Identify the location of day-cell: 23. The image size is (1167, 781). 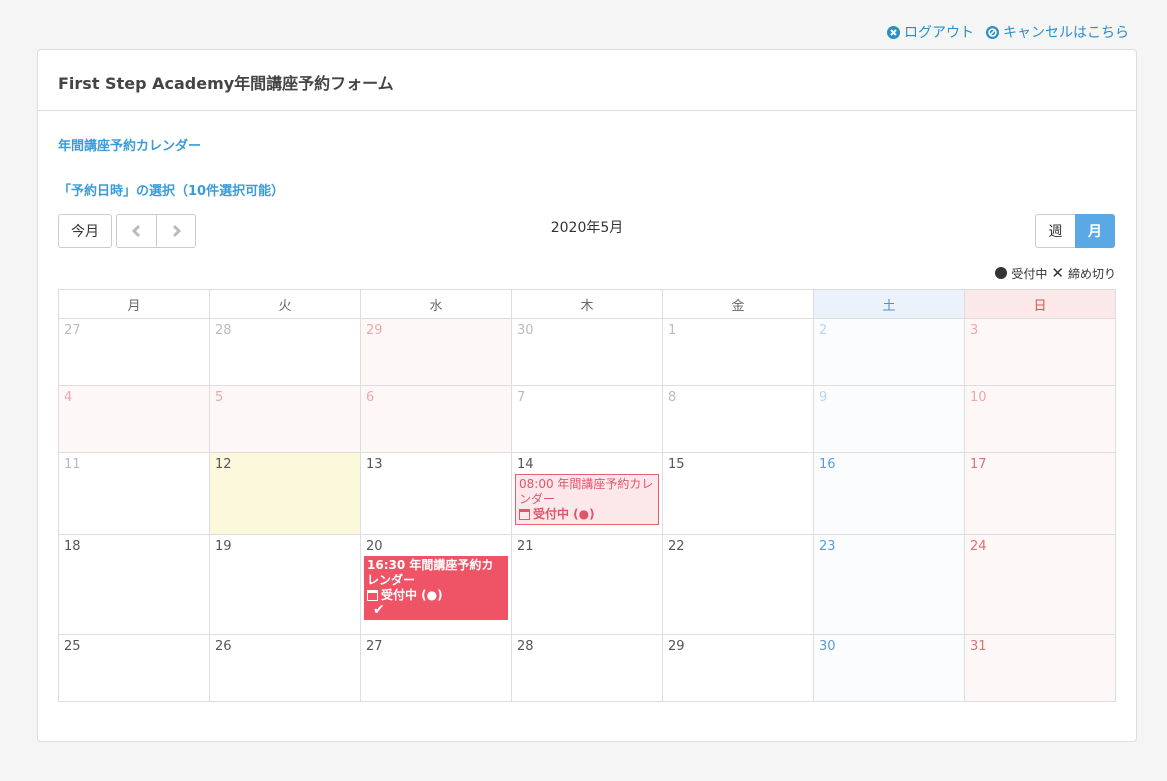
(889, 584).